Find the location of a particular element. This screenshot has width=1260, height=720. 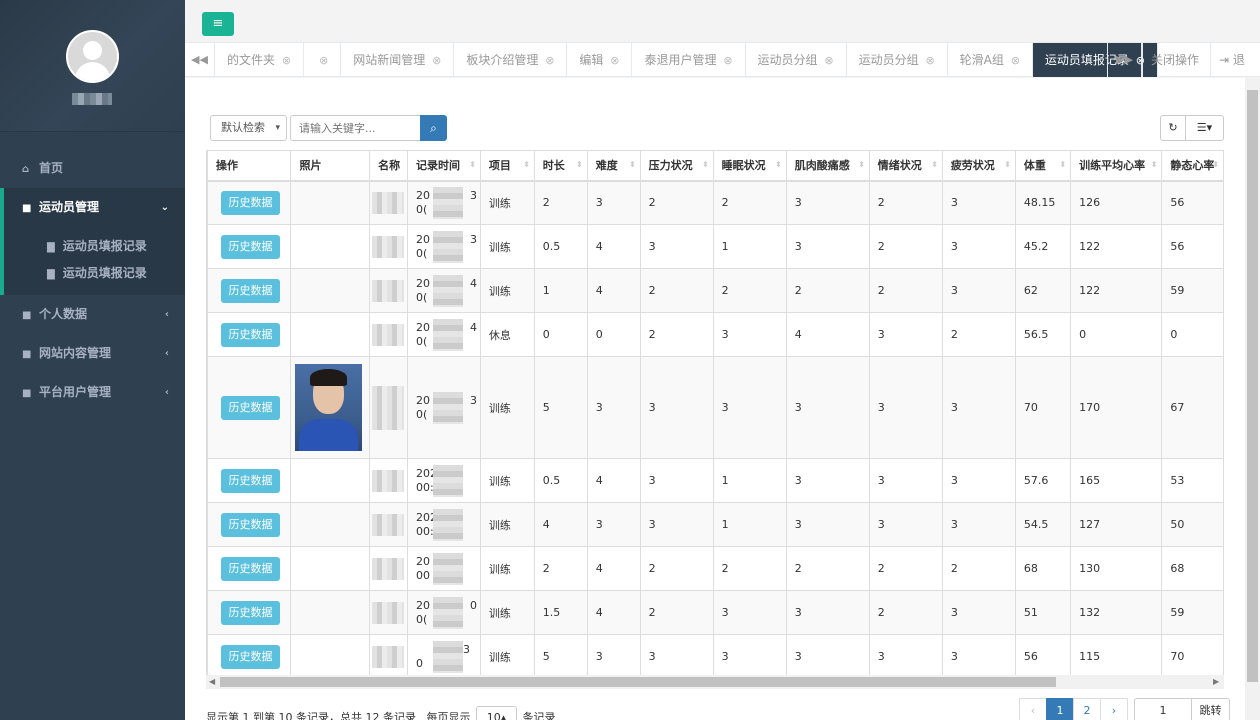

duration-cell: 5 is located at coordinates (560, 407).